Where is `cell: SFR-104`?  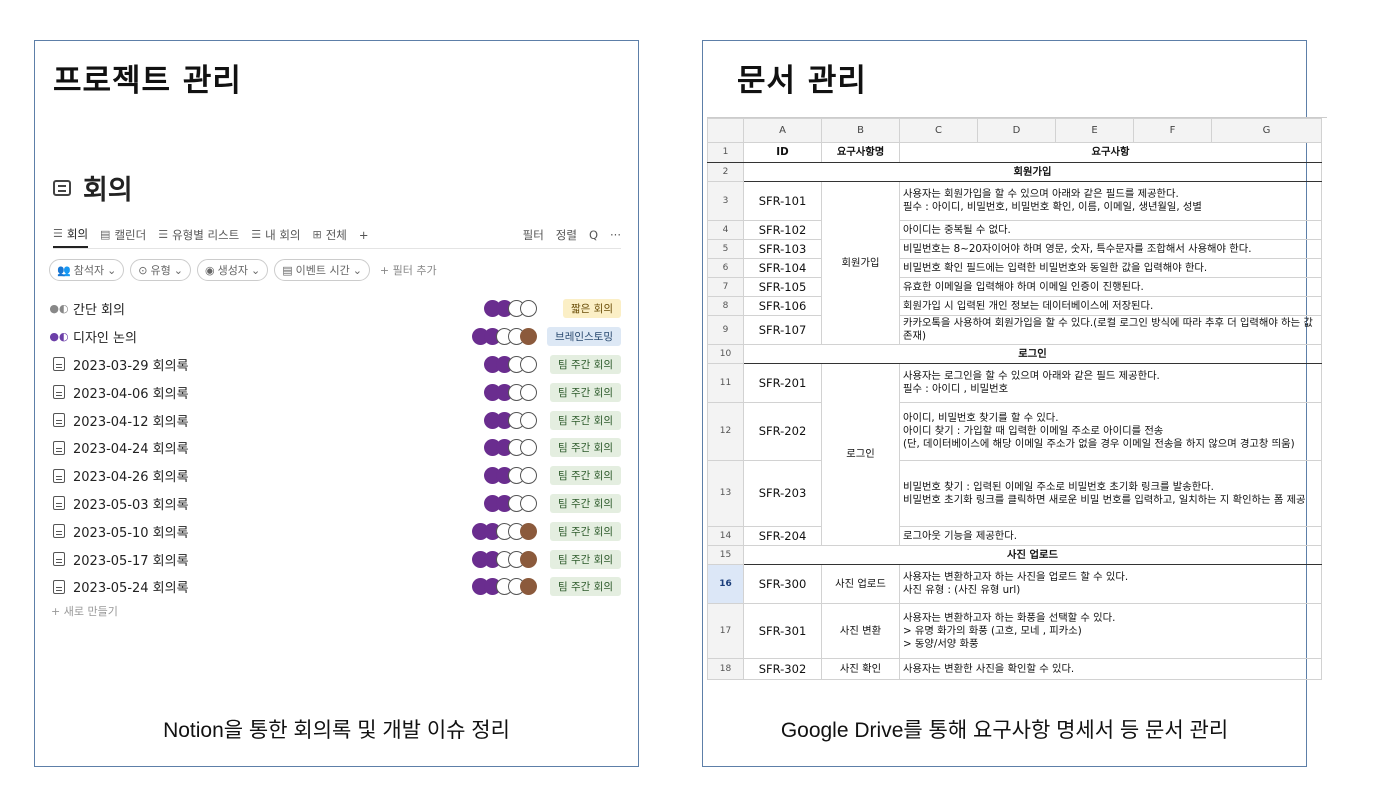 cell: SFR-104 is located at coordinates (782, 268).